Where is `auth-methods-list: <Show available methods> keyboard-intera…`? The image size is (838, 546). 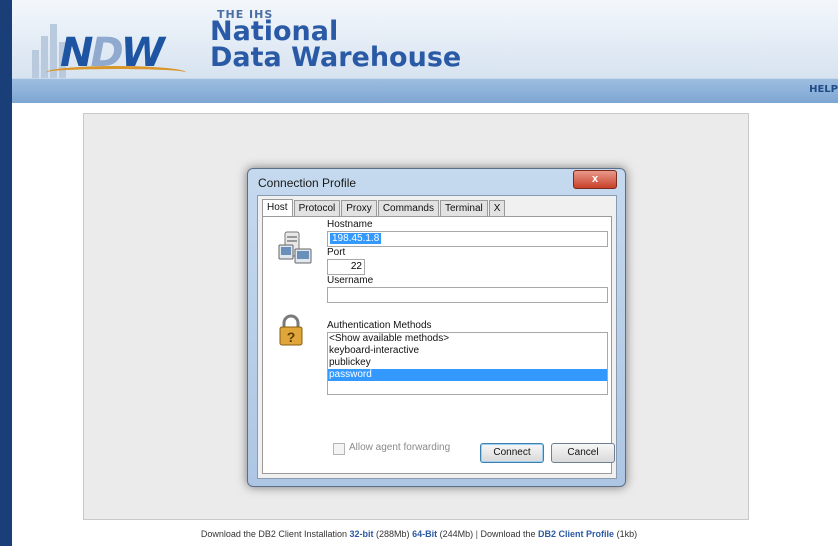 auth-methods-list: <Show available methods> keyboard-intera… is located at coordinates (467, 363).